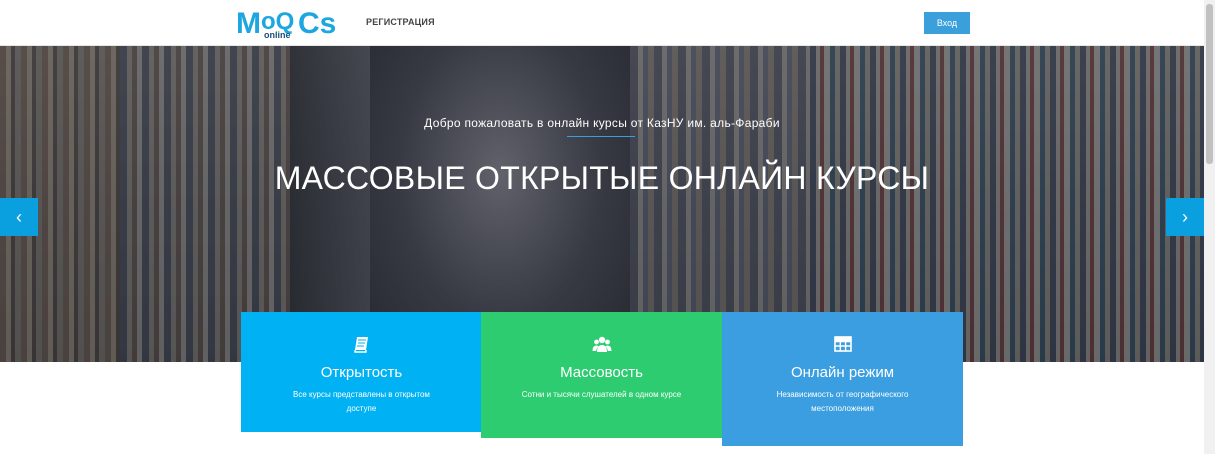  Describe the element at coordinates (602, 23) in the screenshot. I see `site-header: M oQ Cs online РЕГИСТРАЦИЯ Вход` at that location.